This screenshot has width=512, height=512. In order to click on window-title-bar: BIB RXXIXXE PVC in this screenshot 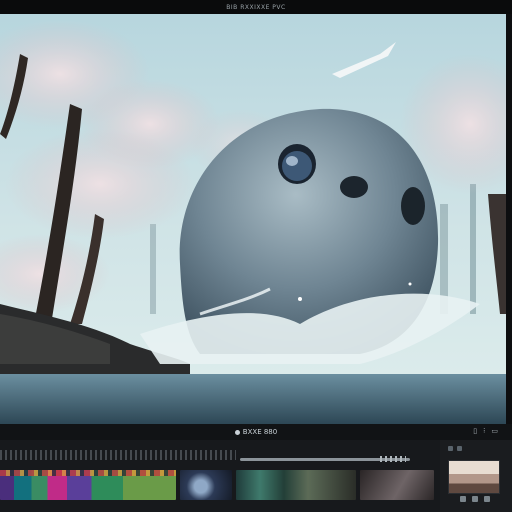, I will do `click(256, 7)`.